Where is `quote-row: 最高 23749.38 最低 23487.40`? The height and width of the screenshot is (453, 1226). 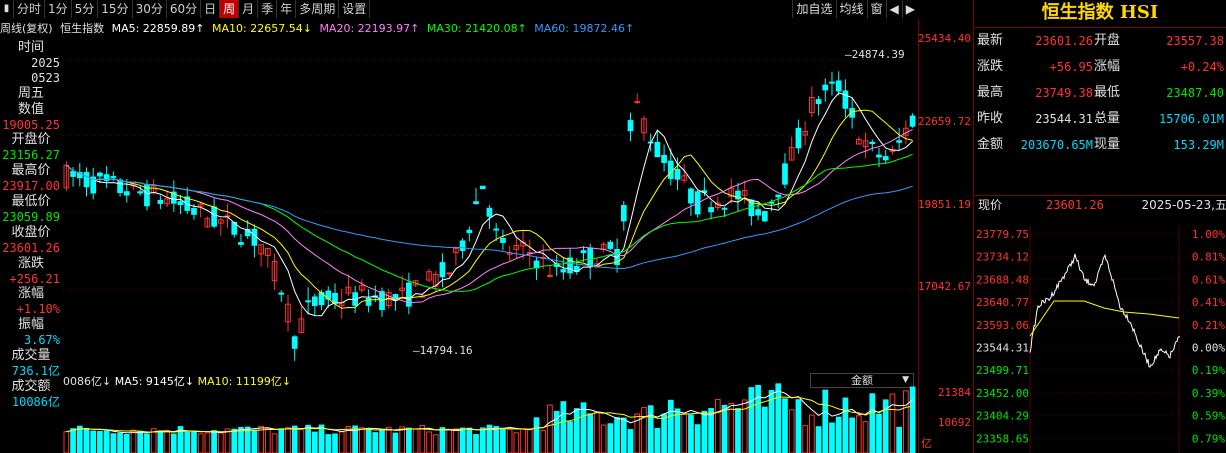 quote-row: 最高 23749.38 最低 23487.40 is located at coordinates (1100, 93).